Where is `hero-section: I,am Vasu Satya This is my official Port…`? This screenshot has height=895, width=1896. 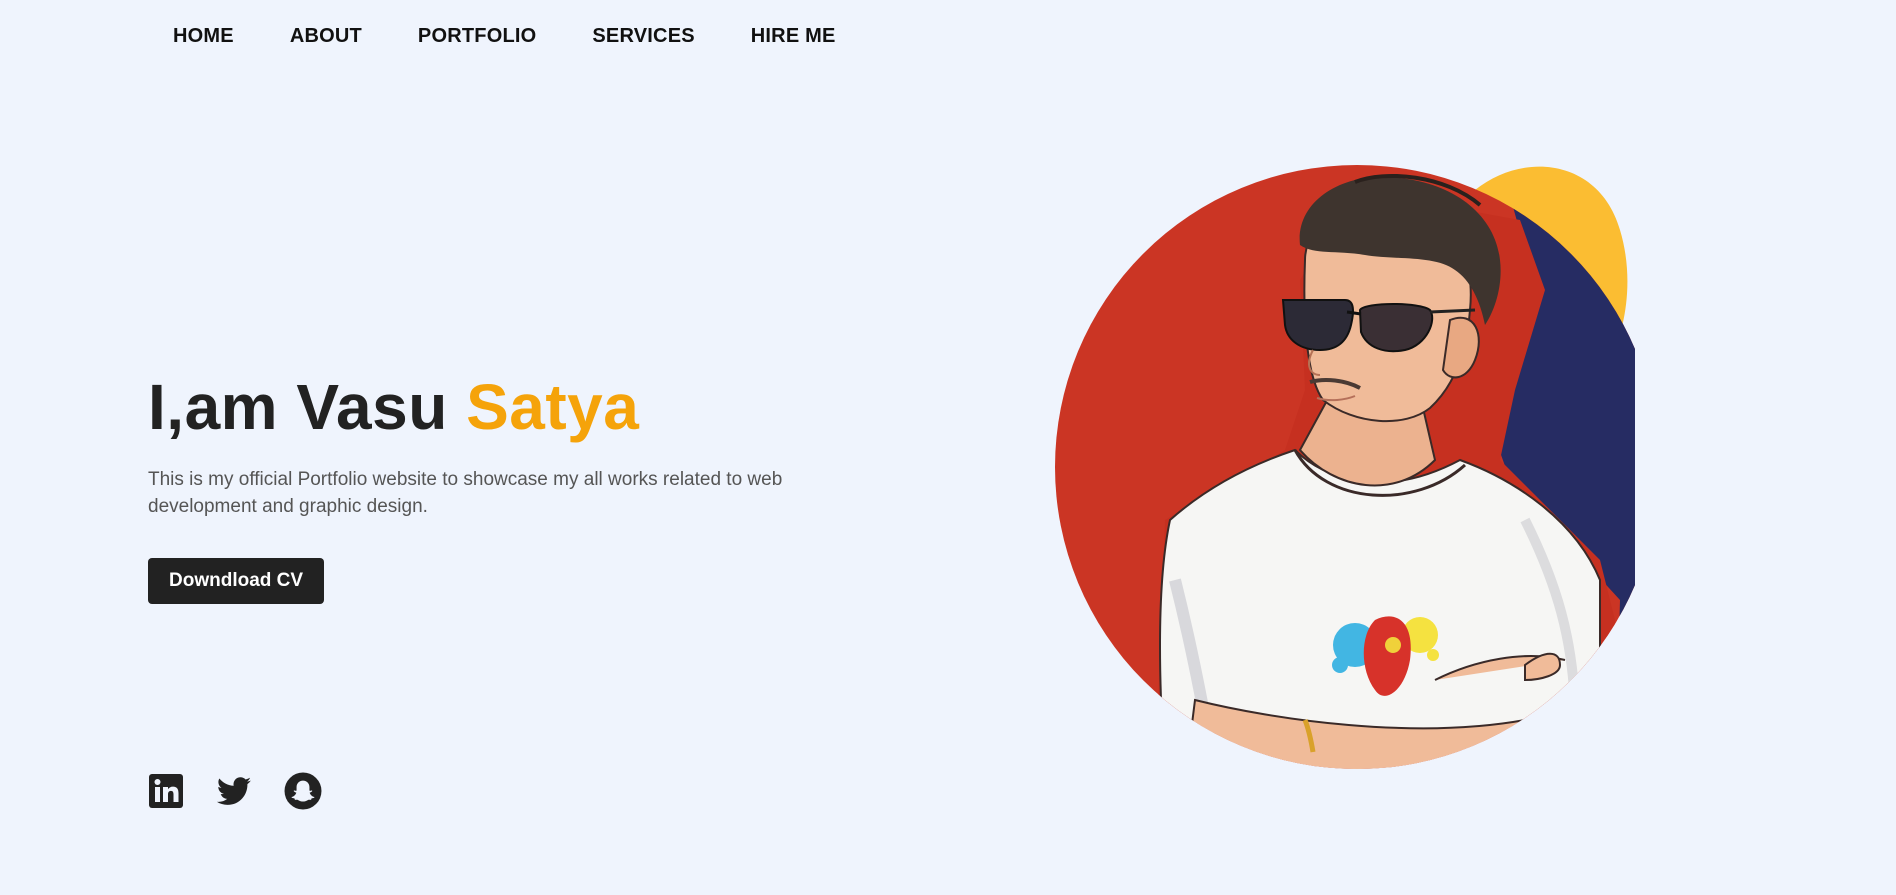
hero-section: I,am Vasu Satya This is my official Port… is located at coordinates (488, 488).